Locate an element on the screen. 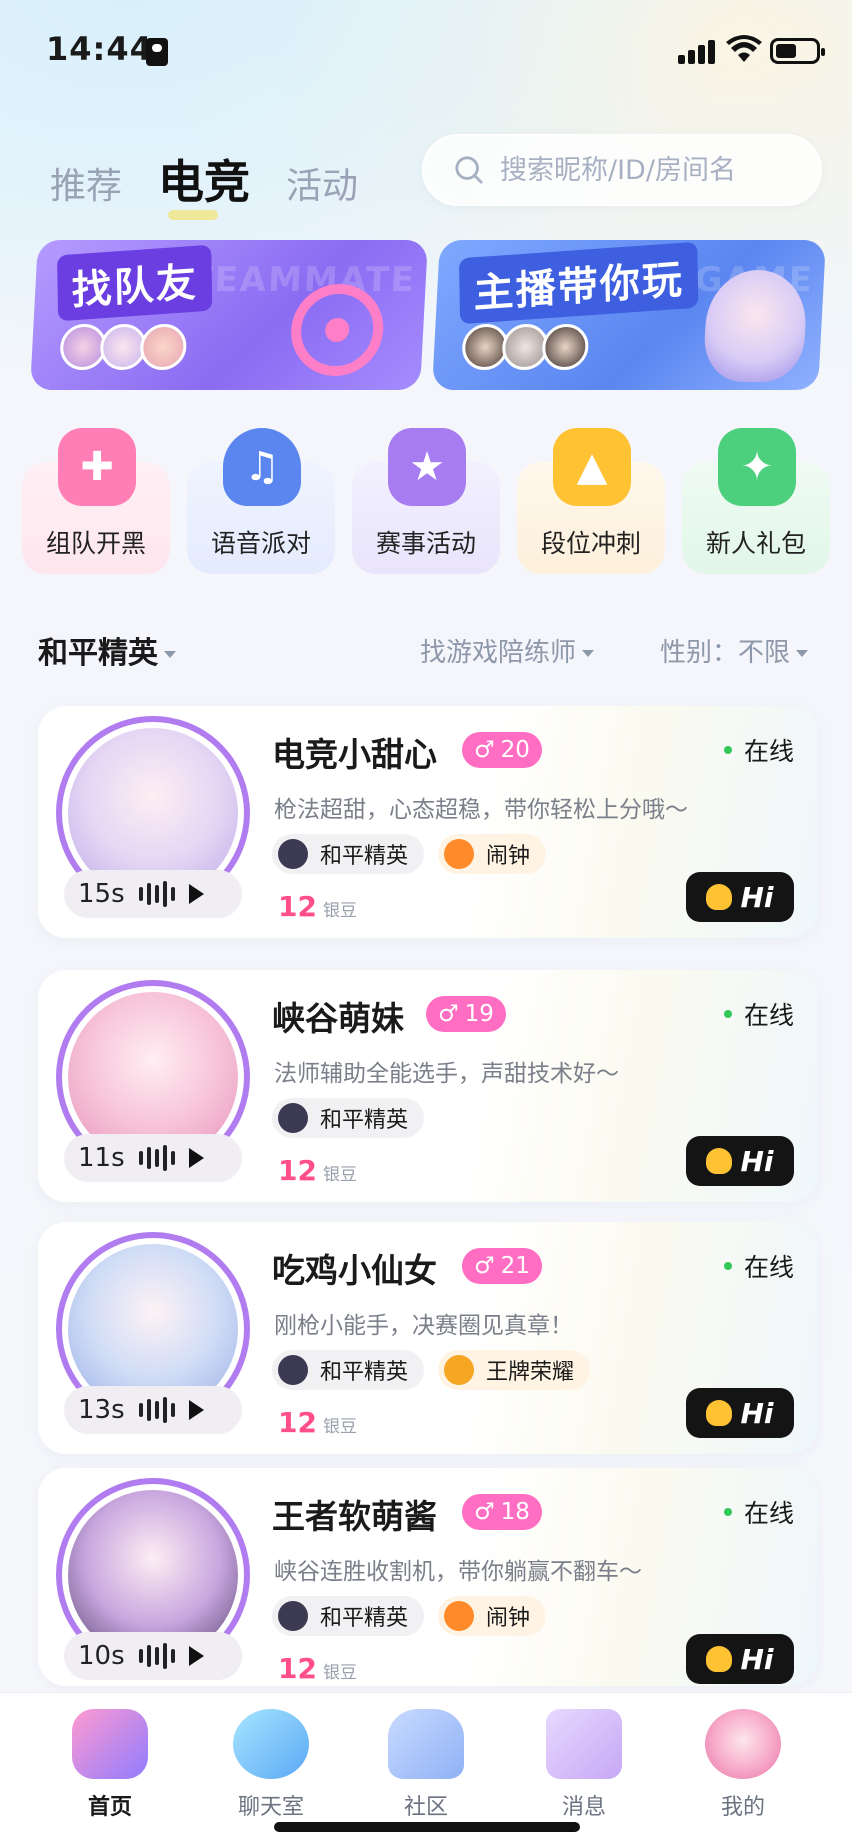 This screenshot has height=1846, width=852. voice-intro-button: 13s is located at coordinates (153, 1410).